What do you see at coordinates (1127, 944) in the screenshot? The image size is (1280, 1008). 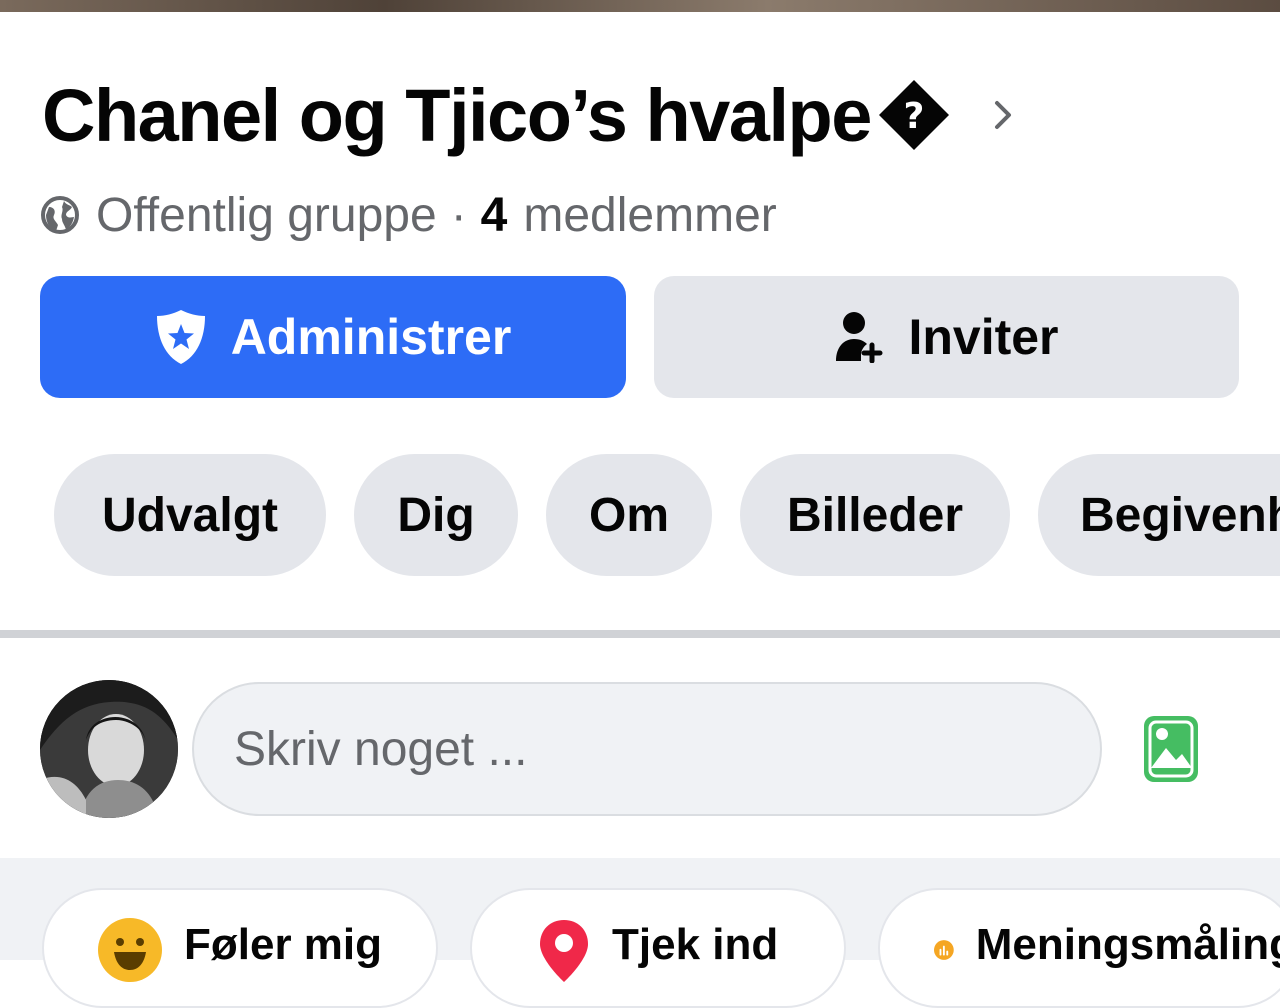 I see `poll-label: Meningsmåling` at bounding box center [1127, 944].